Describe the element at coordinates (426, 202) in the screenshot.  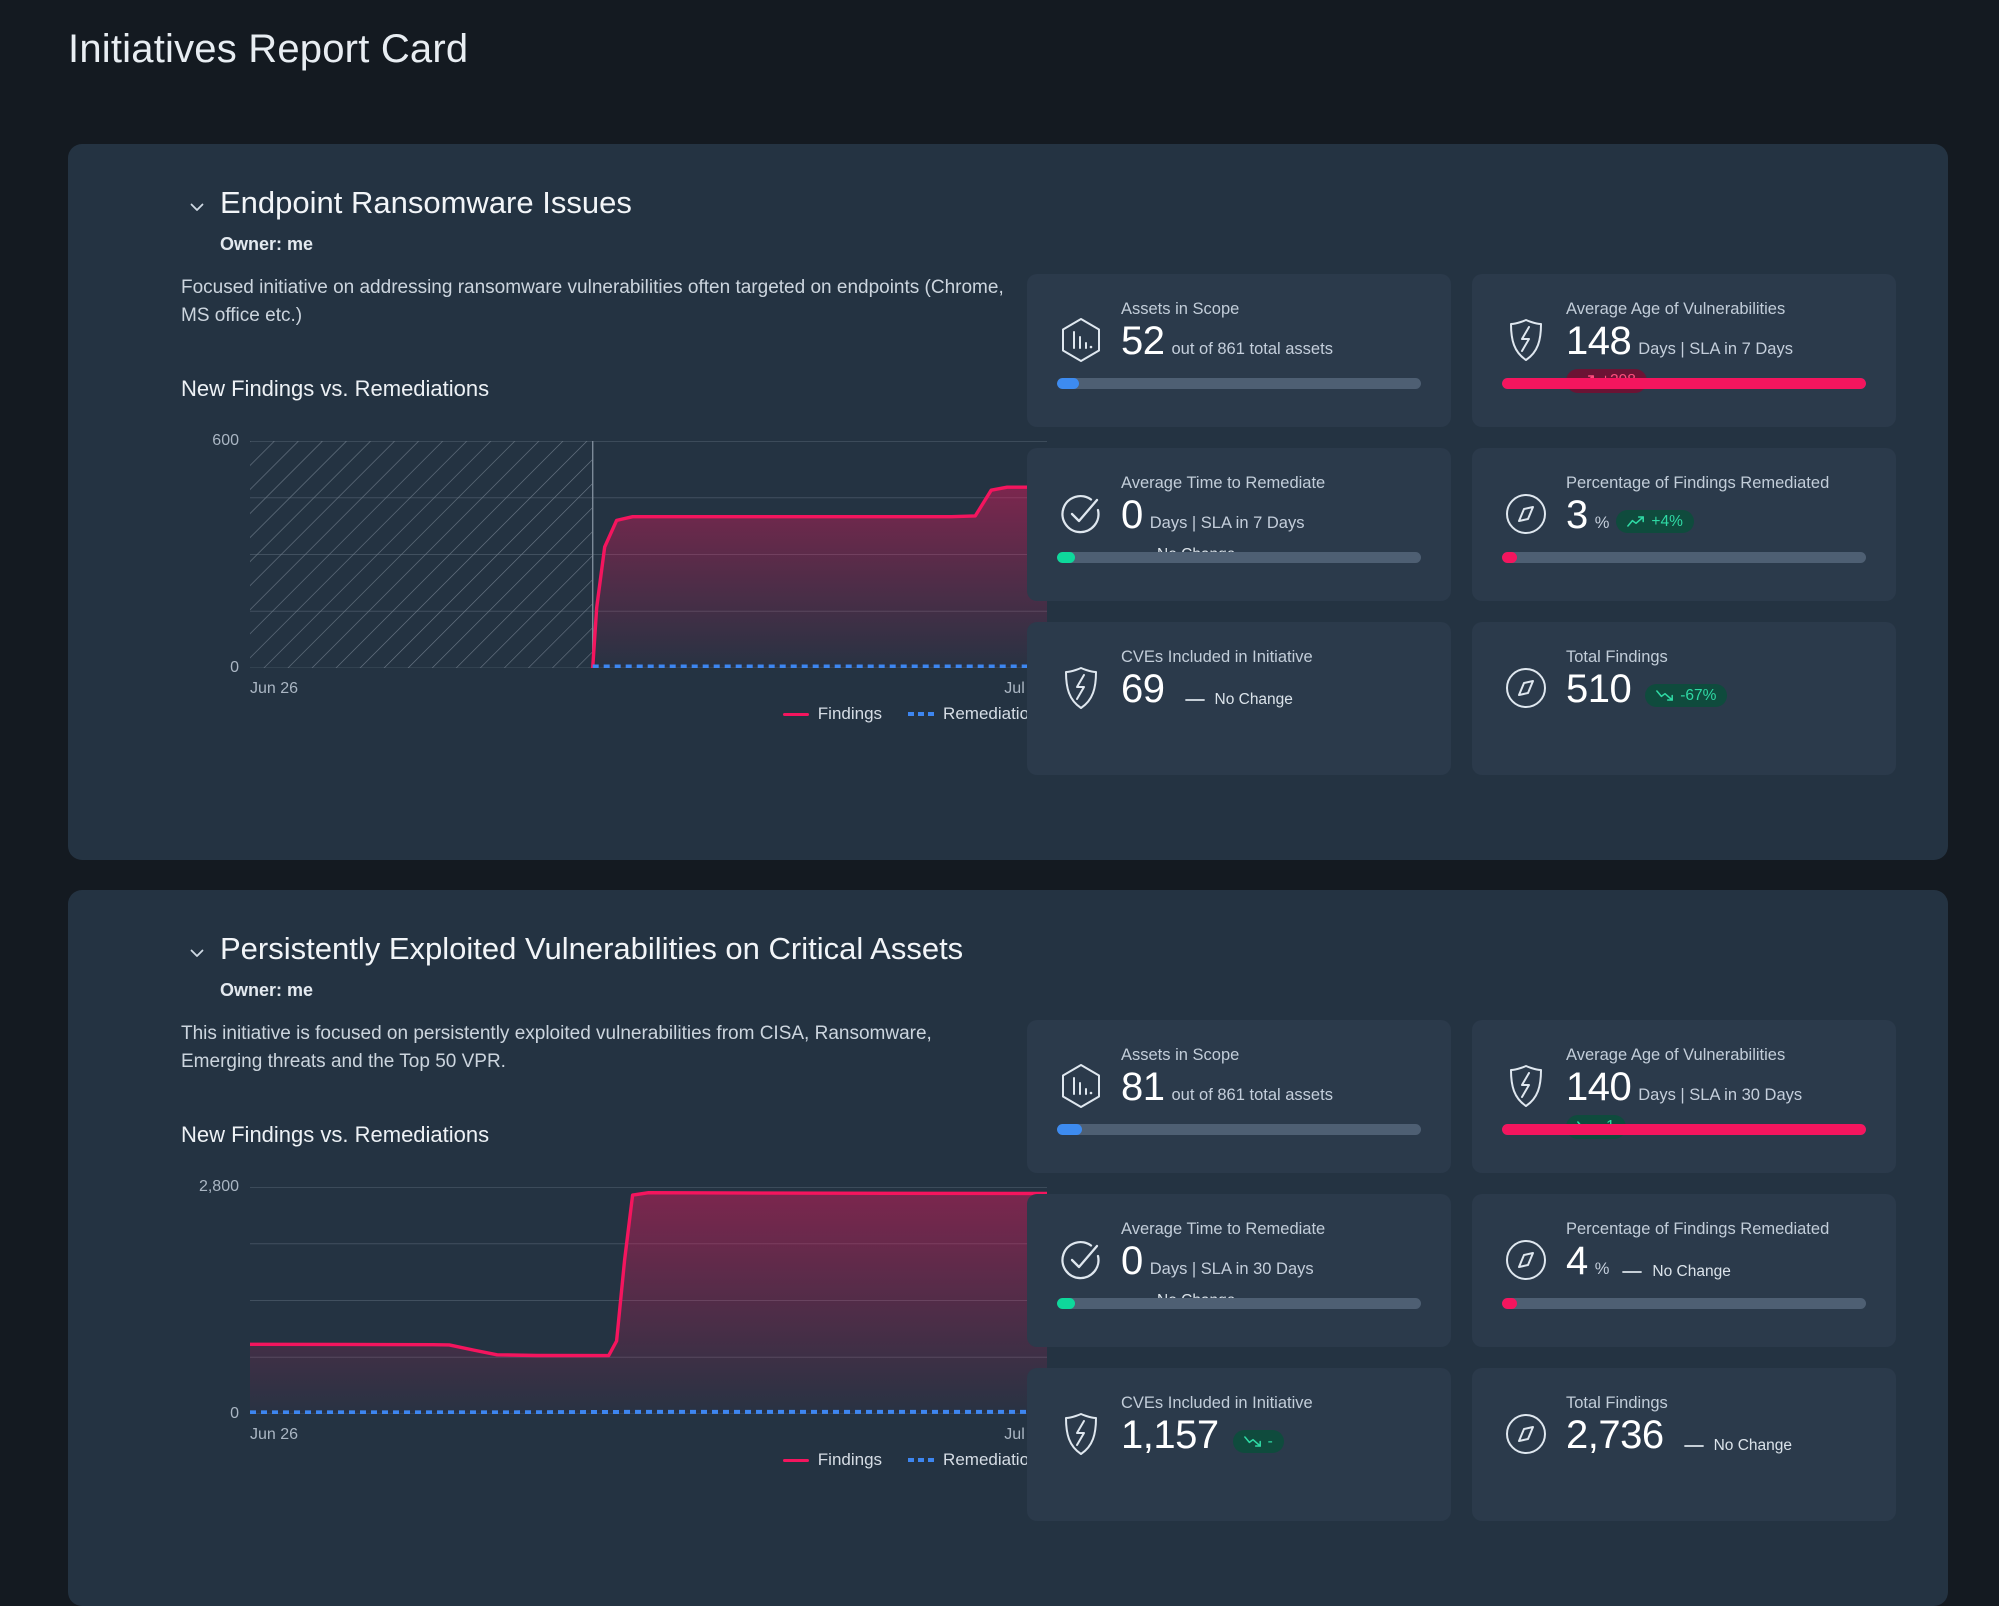
I see `section-title: Endpoint Ransomware Issues` at that location.